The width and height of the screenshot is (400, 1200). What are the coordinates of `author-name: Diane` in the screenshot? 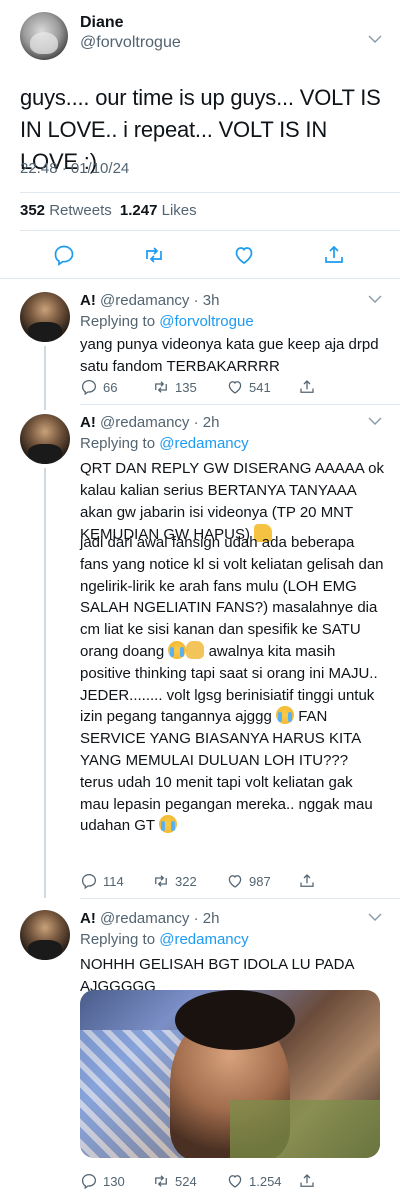 It's located at (102, 23).